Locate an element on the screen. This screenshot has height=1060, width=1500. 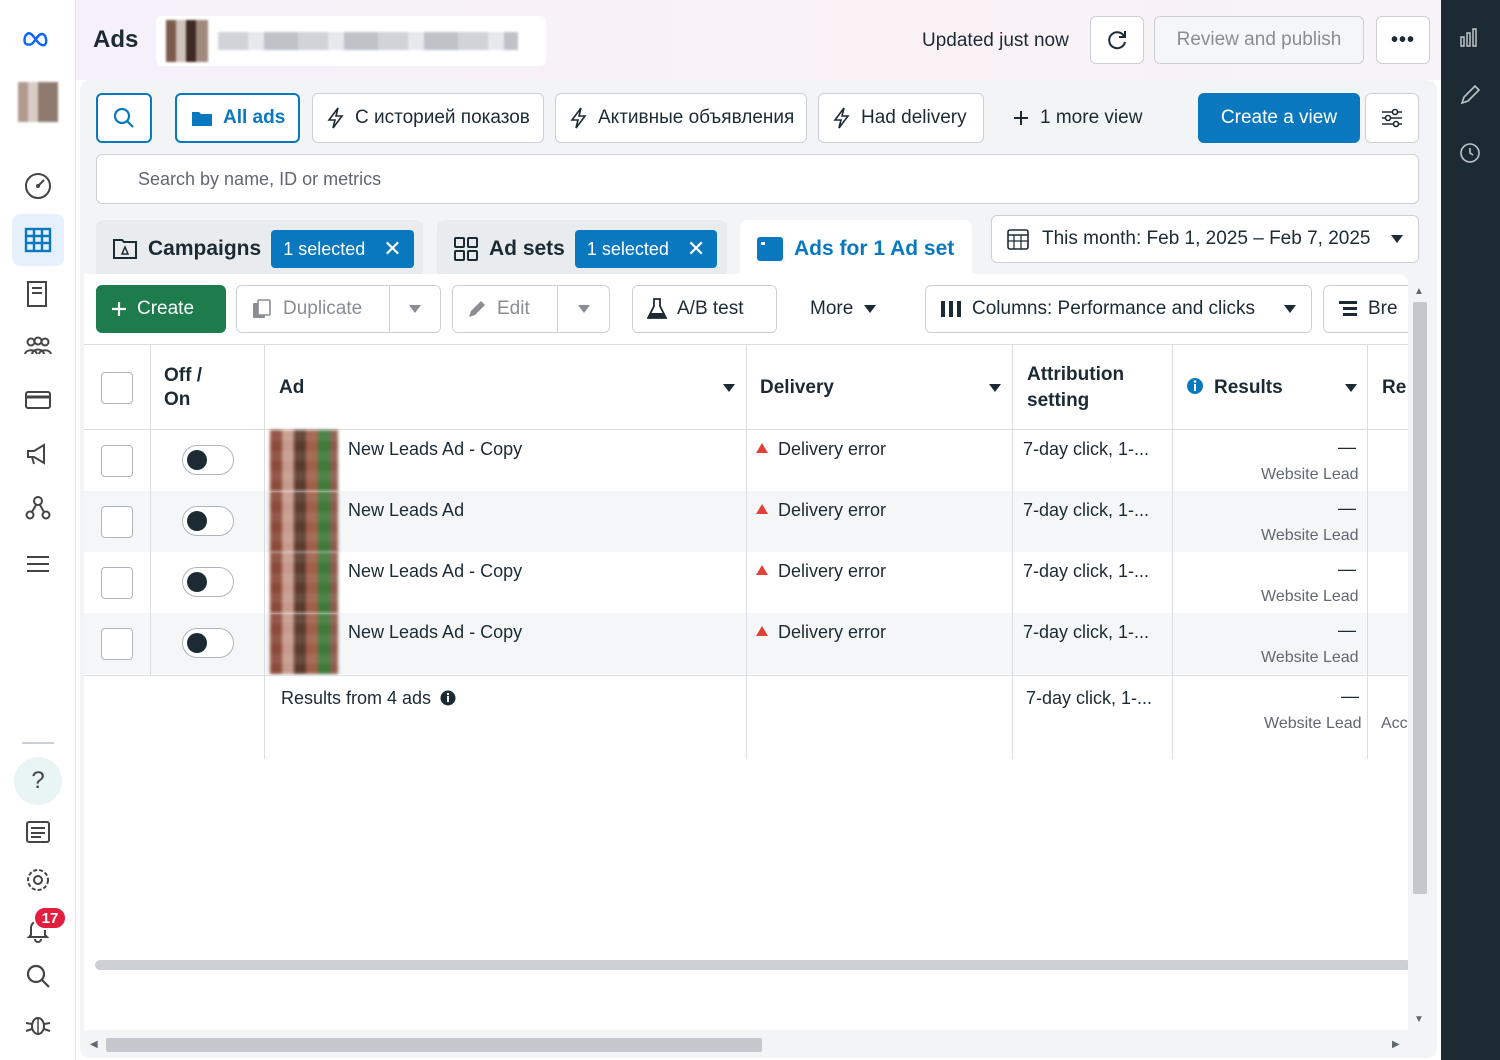
tab-campaigns: Campaigns 1 selected ✕ is located at coordinates (259, 249).